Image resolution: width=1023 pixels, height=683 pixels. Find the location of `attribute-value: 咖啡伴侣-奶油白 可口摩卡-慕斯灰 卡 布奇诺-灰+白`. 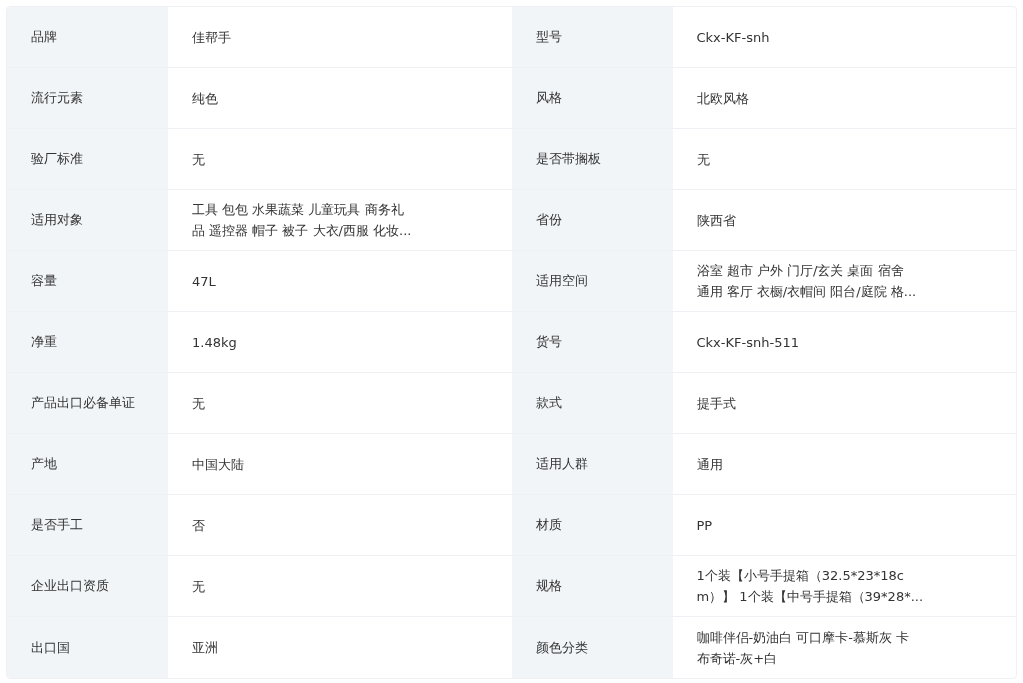

attribute-value: 咖啡伴侣-奶油白 可口摩卡-慕斯灰 卡 布奇诺-灰+白 is located at coordinates (803, 648).